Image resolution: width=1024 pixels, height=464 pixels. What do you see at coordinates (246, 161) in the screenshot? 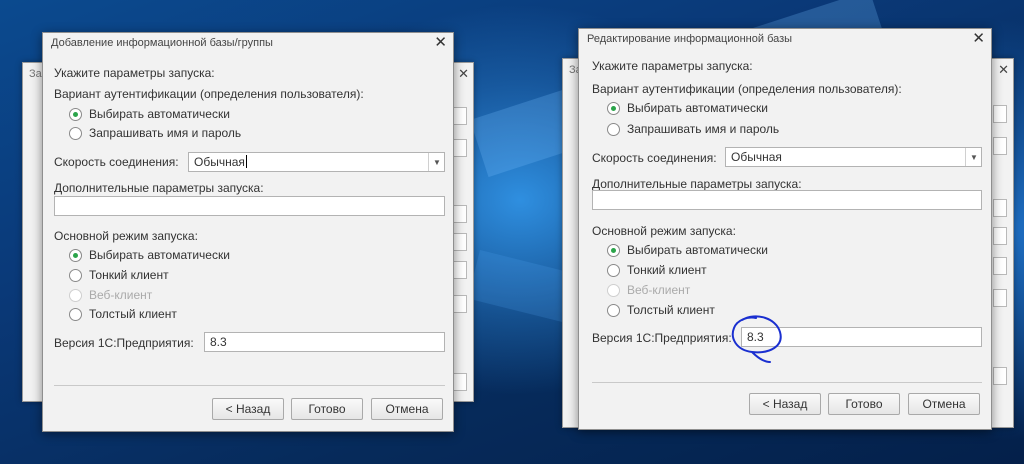
I see `text-cursor` at bounding box center [246, 161].